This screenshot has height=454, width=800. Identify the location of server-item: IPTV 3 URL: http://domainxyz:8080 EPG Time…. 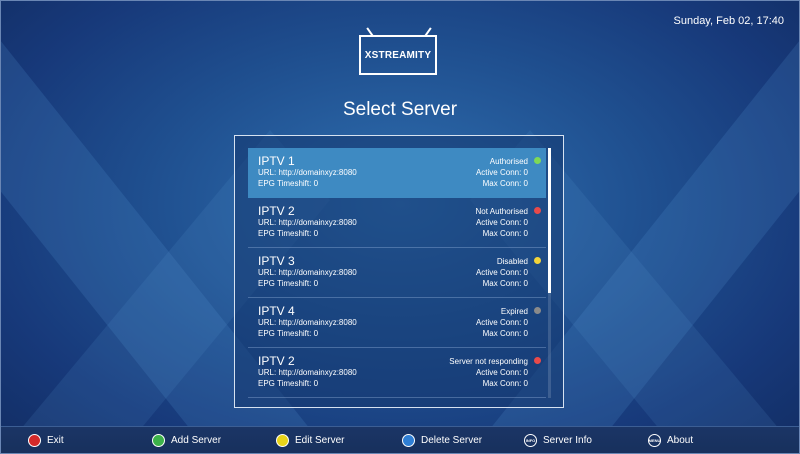
(397, 273).